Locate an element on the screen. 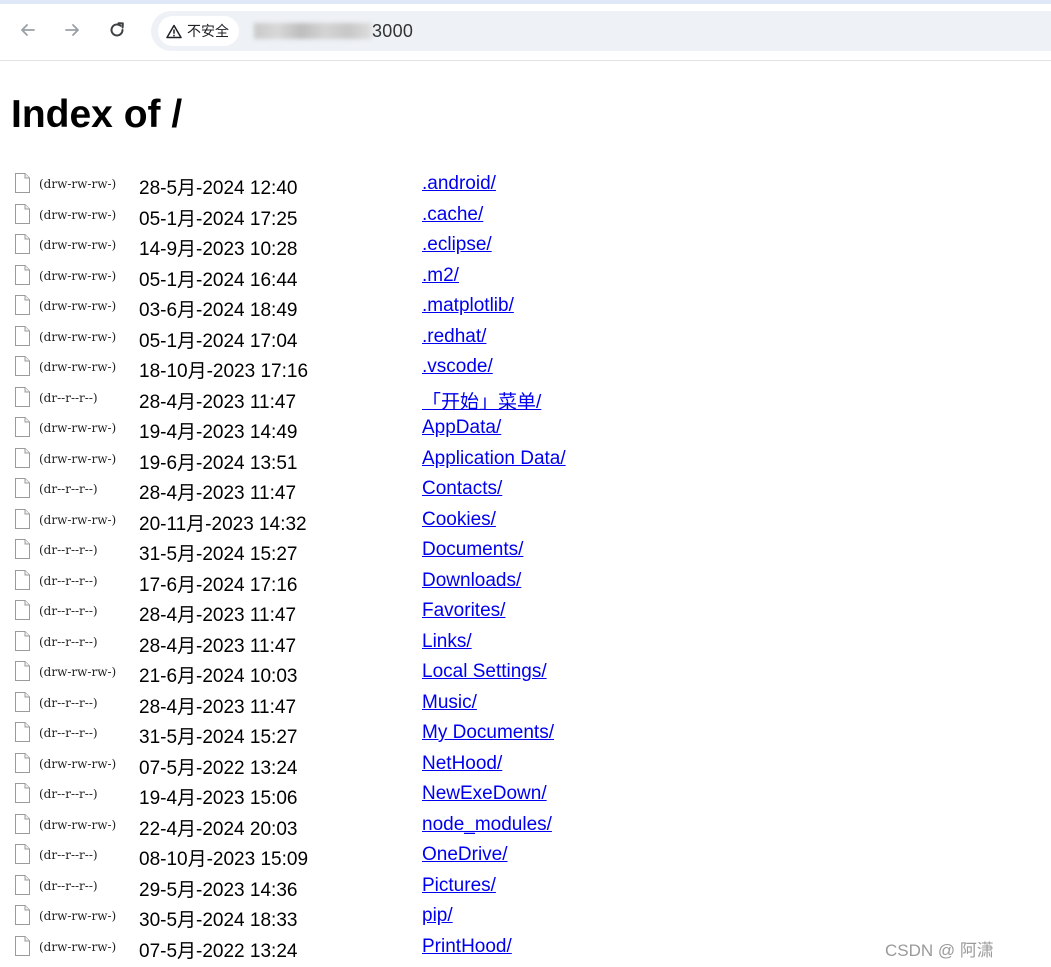 Image resolution: width=1051 pixels, height=967 pixels. directory-link: PrintHood/ is located at coordinates (467, 947).